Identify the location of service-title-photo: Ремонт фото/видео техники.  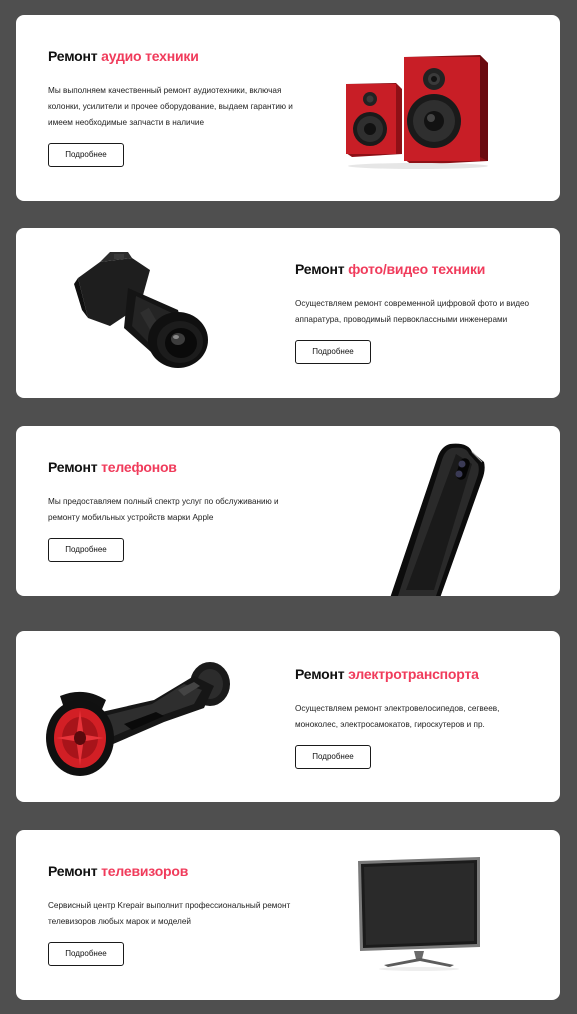
(417, 269).